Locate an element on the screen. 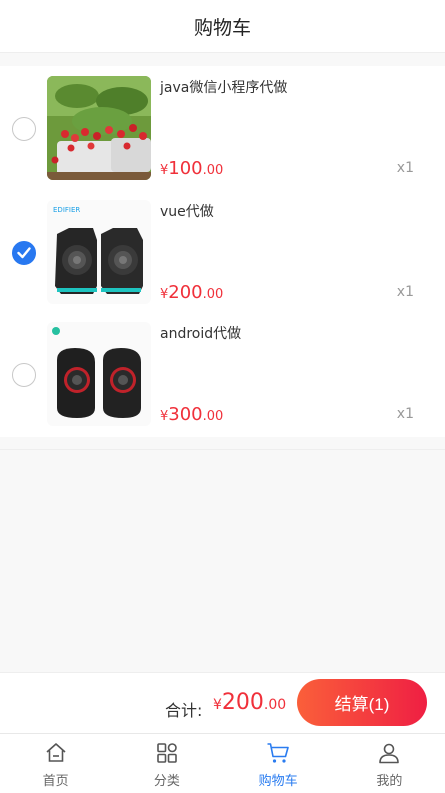 The width and height of the screenshot is (445, 793). checkout-bar: 合计: ¥ 200 .00 结算(1) is located at coordinates (222, 702).